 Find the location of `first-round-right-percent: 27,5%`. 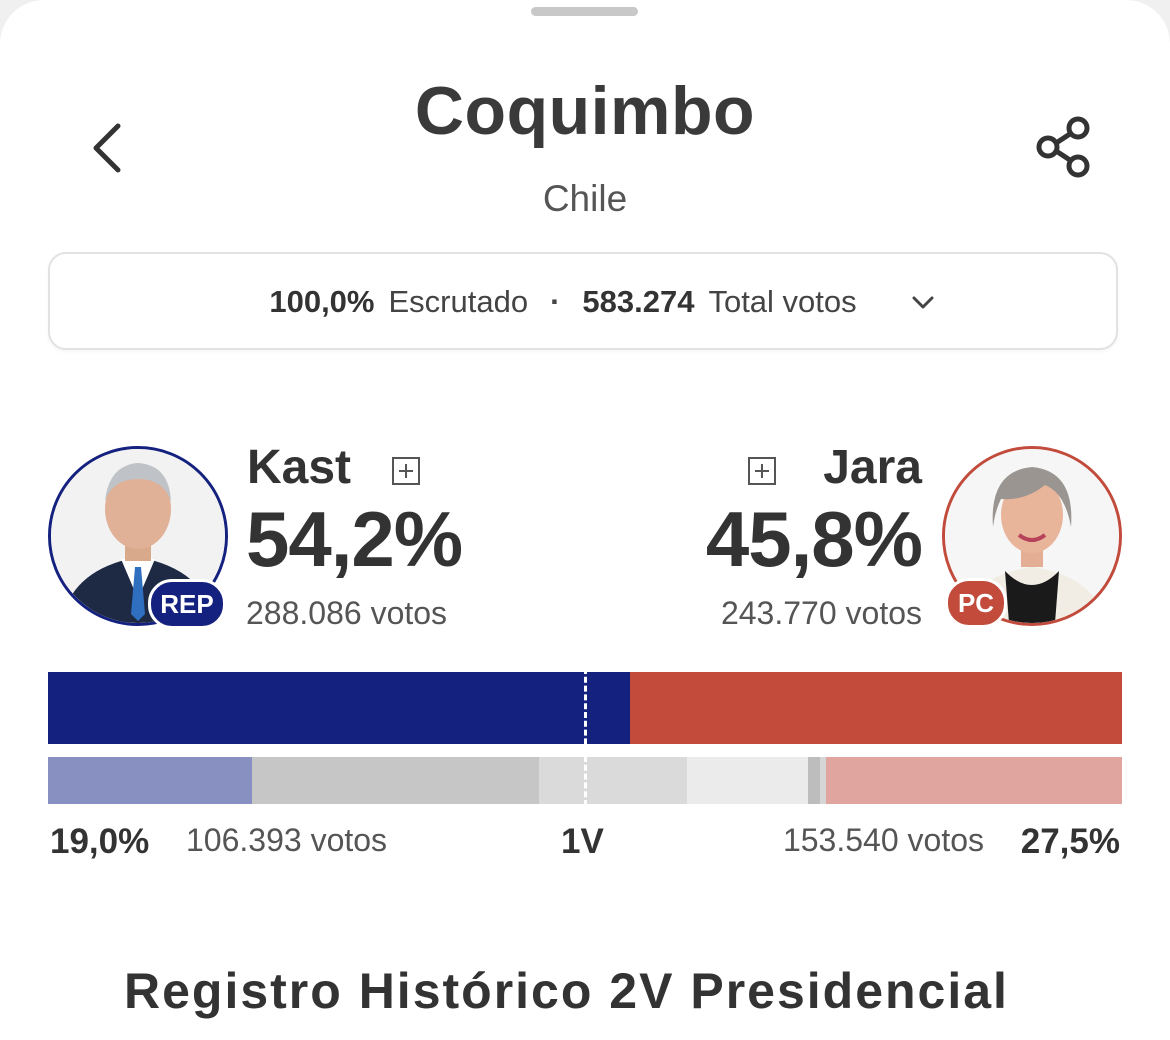

first-round-right-percent: 27,5% is located at coordinates (1070, 841).